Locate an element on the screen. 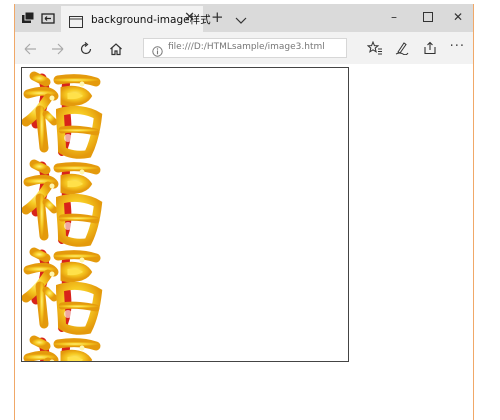  tab-bar: background-image样式 ✕ + – ✕ is located at coordinates (244, 18).